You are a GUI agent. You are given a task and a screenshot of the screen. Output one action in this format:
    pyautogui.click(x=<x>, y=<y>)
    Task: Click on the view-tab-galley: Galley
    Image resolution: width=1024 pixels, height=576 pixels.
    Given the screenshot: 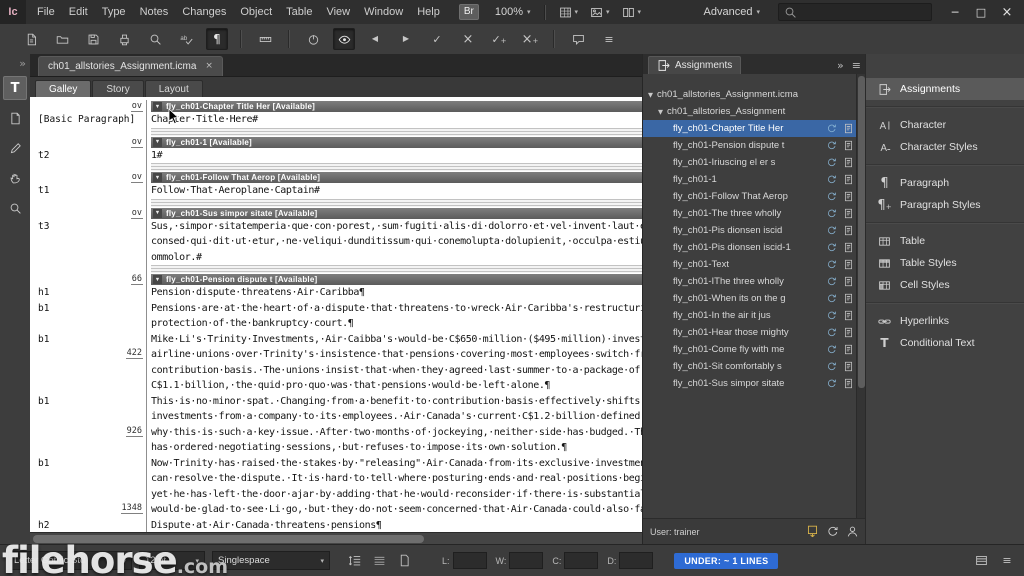 What is the action you would take?
    pyautogui.click(x=63, y=89)
    